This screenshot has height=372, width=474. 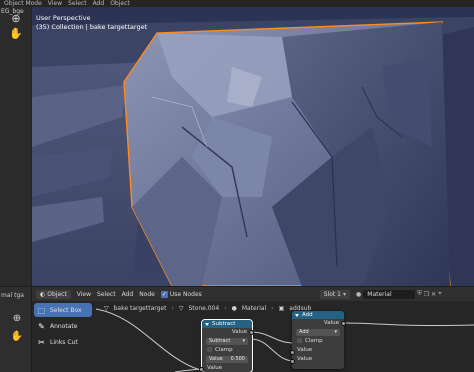 What do you see at coordinates (318, 332) in the screenshot?
I see `add-operation-dropdown: Add ▾` at bounding box center [318, 332].